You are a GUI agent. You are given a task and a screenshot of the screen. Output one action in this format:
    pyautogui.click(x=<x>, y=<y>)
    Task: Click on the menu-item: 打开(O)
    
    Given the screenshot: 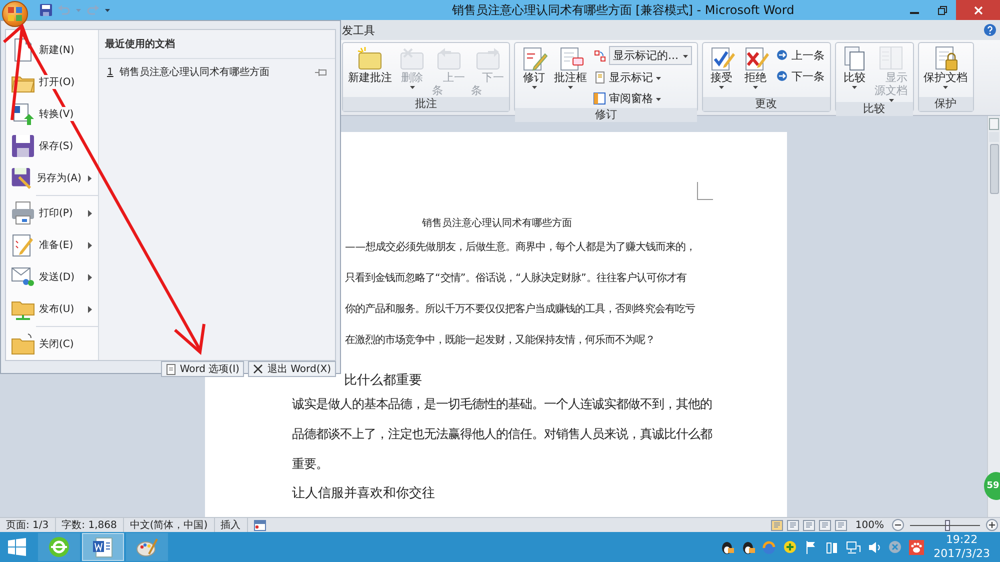 What is the action you would take?
    pyautogui.click(x=52, y=82)
    